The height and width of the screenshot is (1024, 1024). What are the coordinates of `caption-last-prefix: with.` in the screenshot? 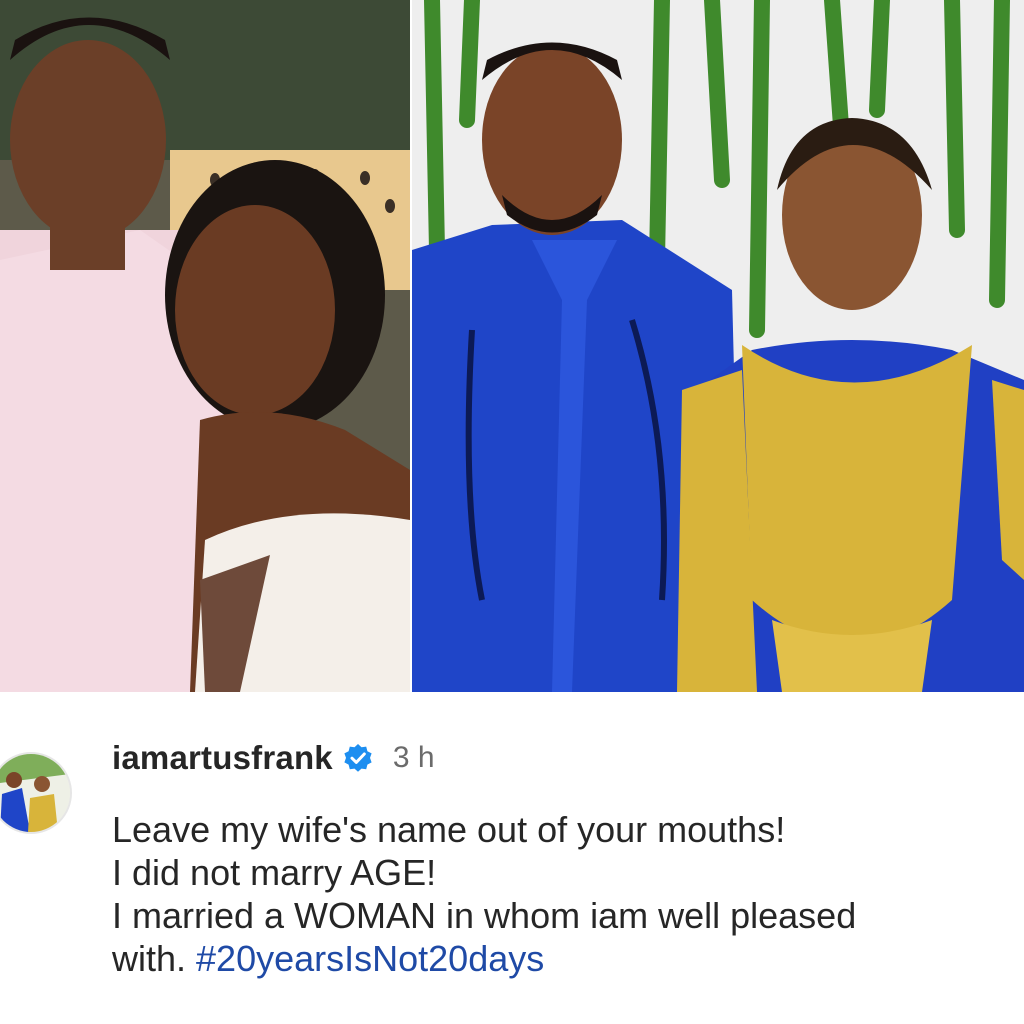 It's located at (154, 958).